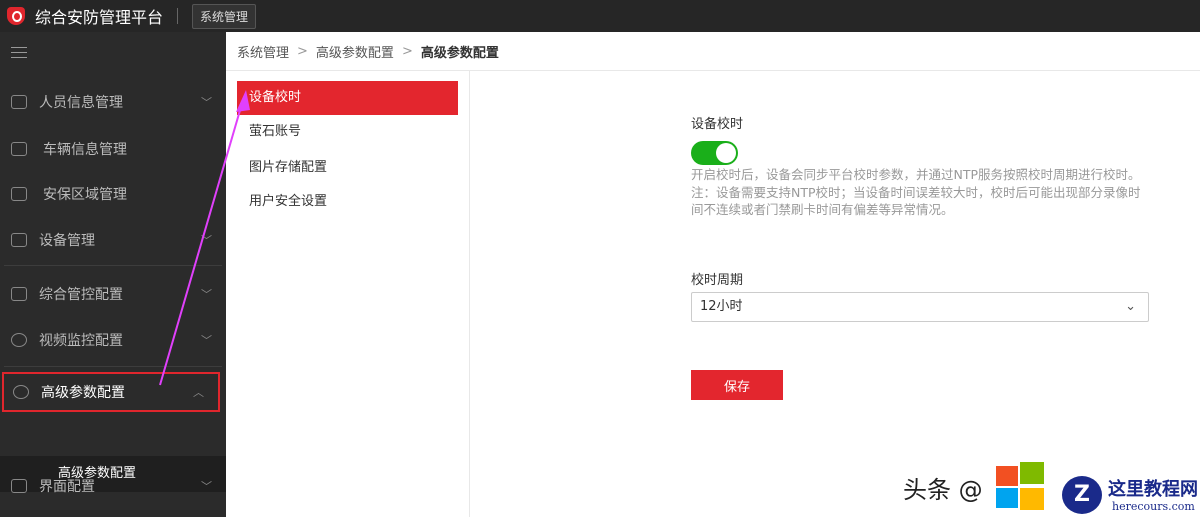 The width and height of the screenshot is (1200, 517). What do you see at coordinates (943, 490) in the screenshot?
I see `watermark-text: 头条 @` at bounding box center [943, 490].